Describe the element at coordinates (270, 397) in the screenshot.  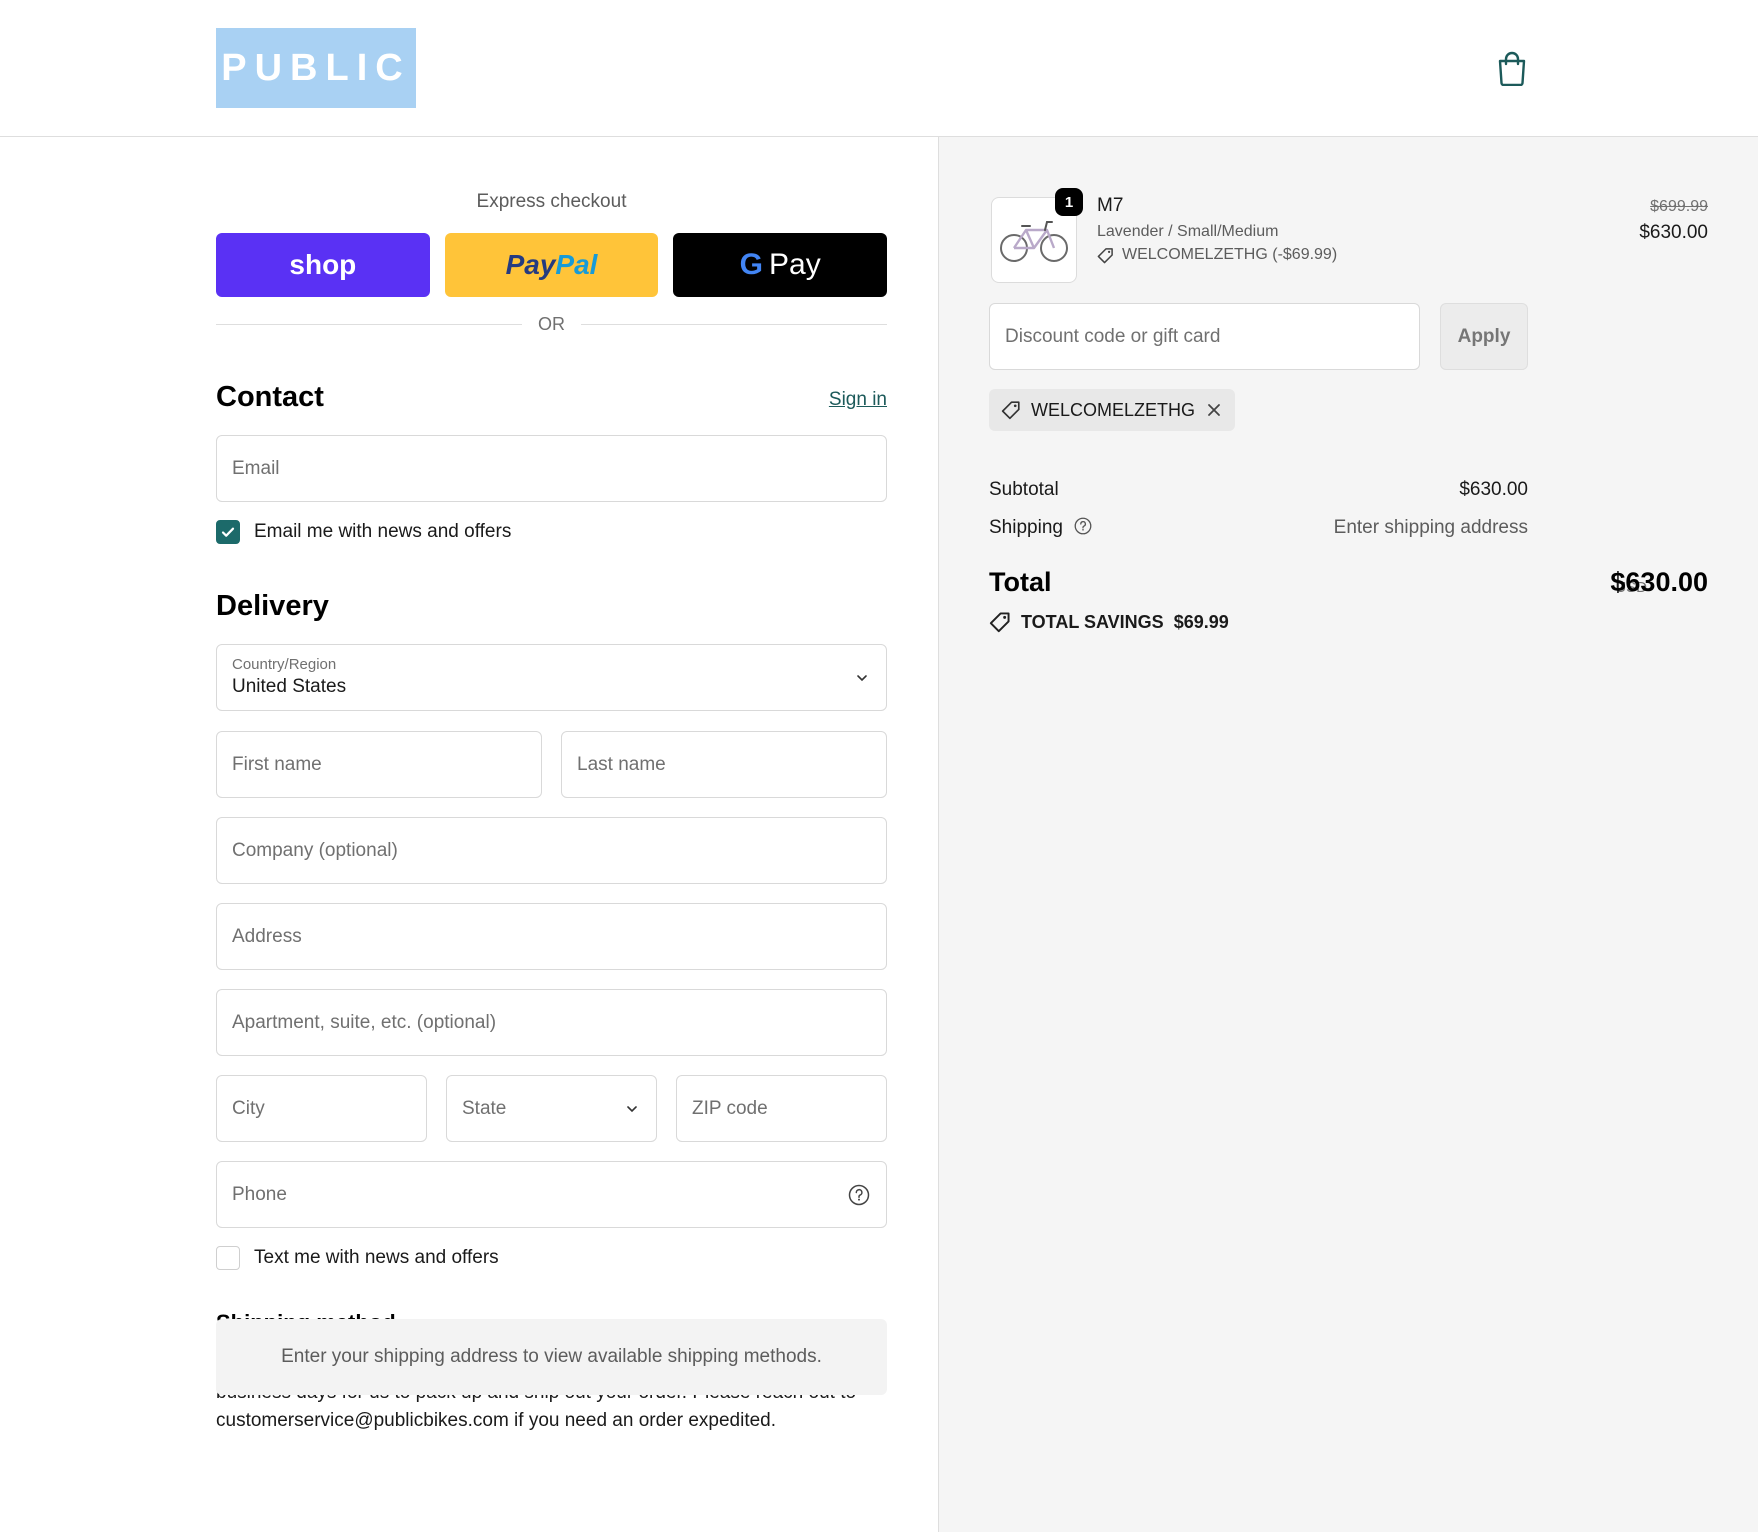
I see `contact-title: Contact` at that location.